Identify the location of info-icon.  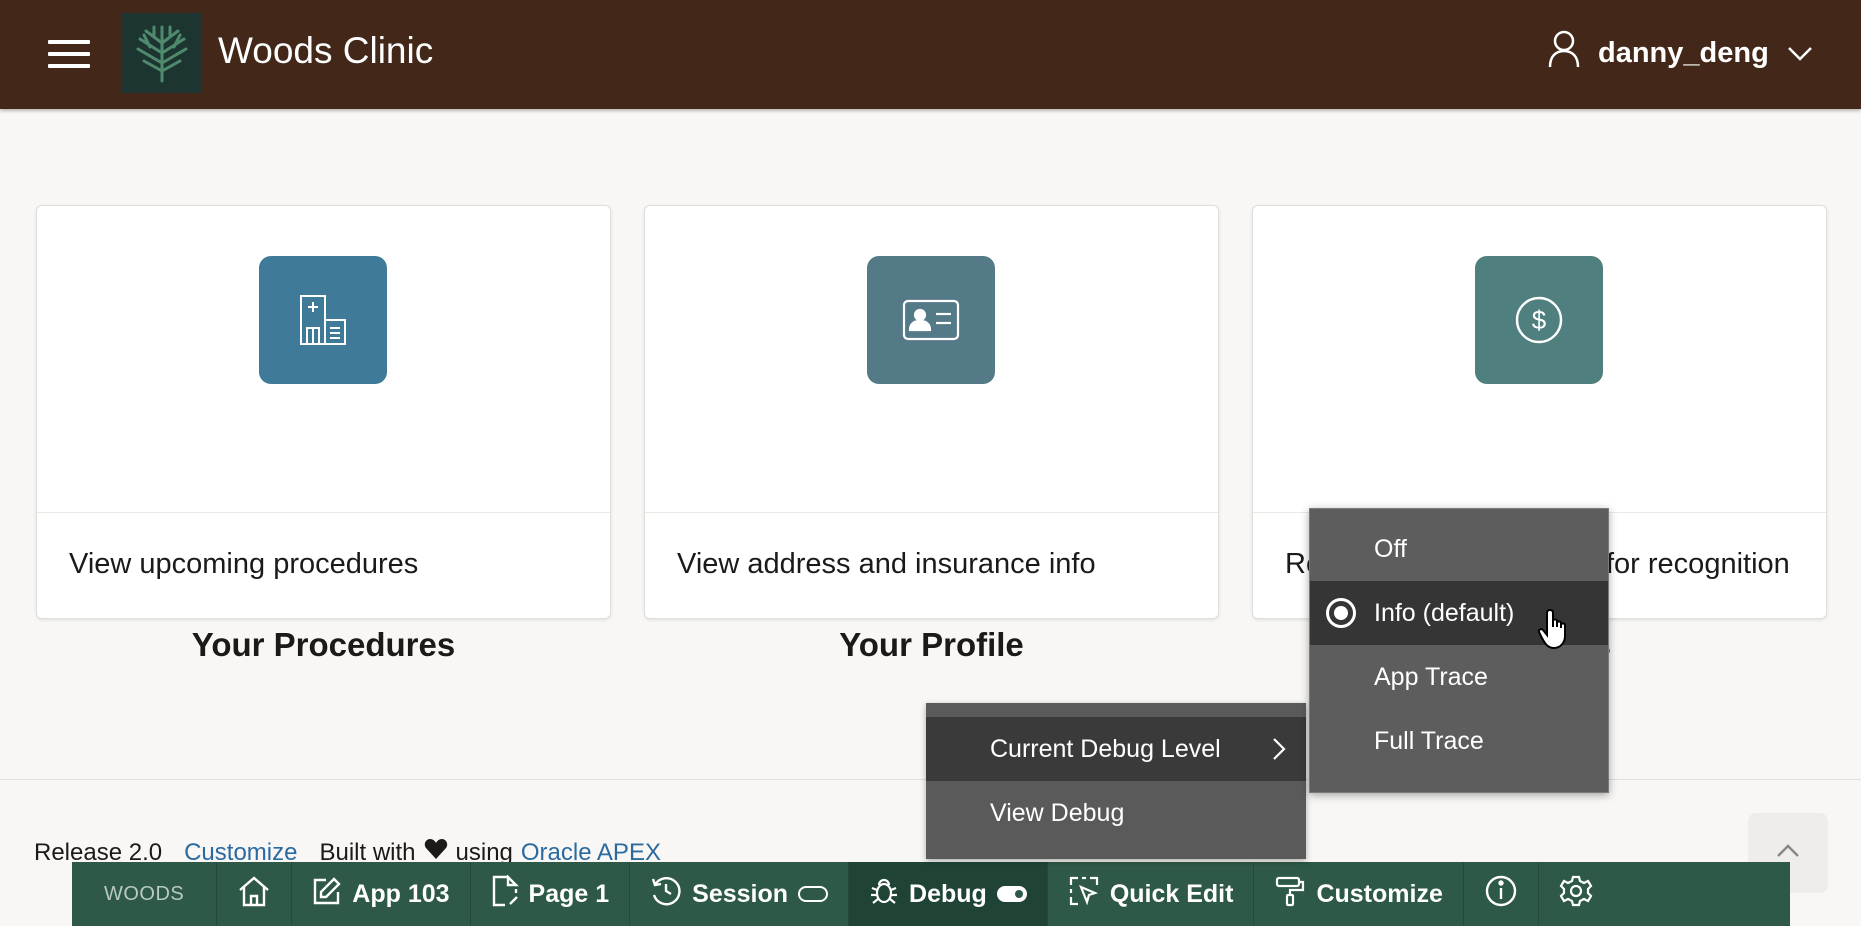
(1501, 894).